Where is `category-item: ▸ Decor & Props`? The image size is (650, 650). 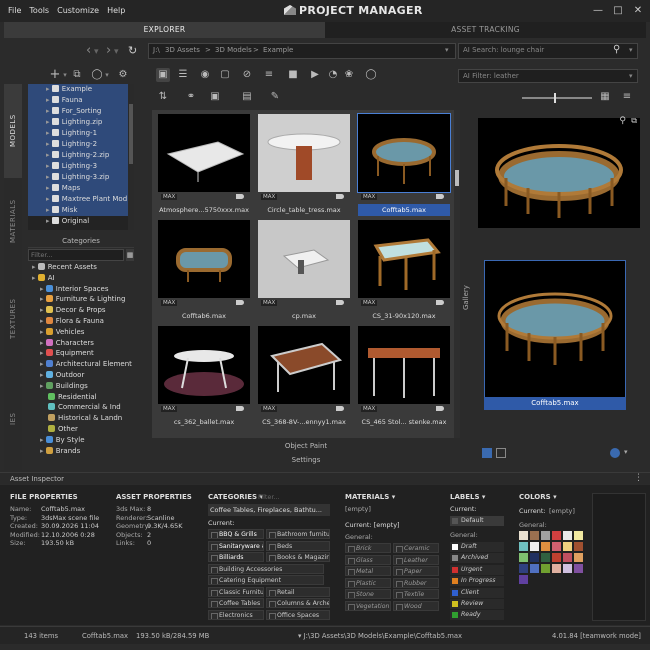 category-item: ▸ Decor & Props is located at coordinates (73, 310).